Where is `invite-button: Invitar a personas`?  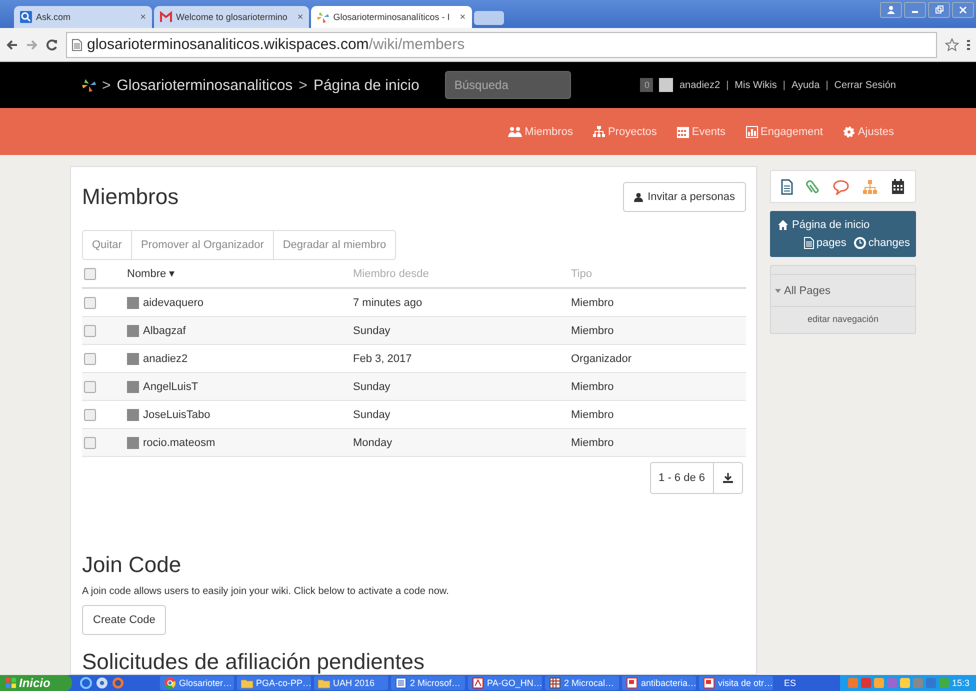 invite-button: Invitar a personas is located at coordinates (684, 197).